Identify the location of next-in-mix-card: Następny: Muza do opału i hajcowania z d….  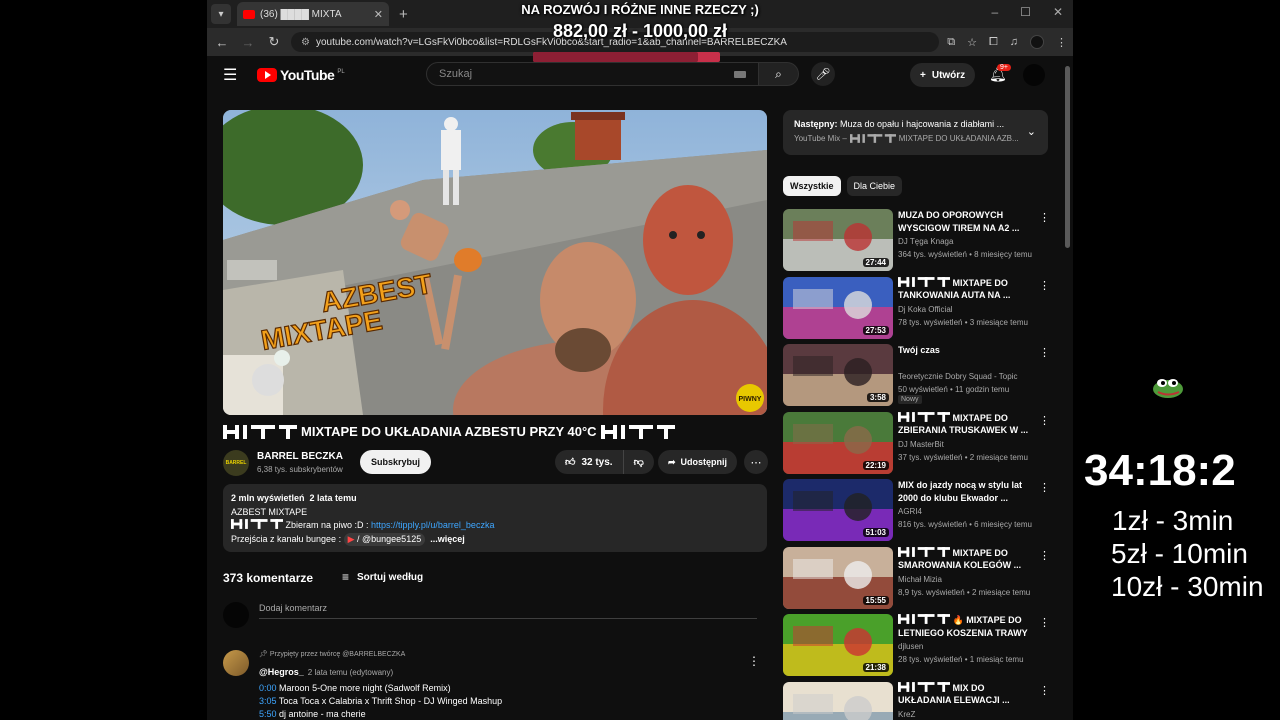
(915, 132).